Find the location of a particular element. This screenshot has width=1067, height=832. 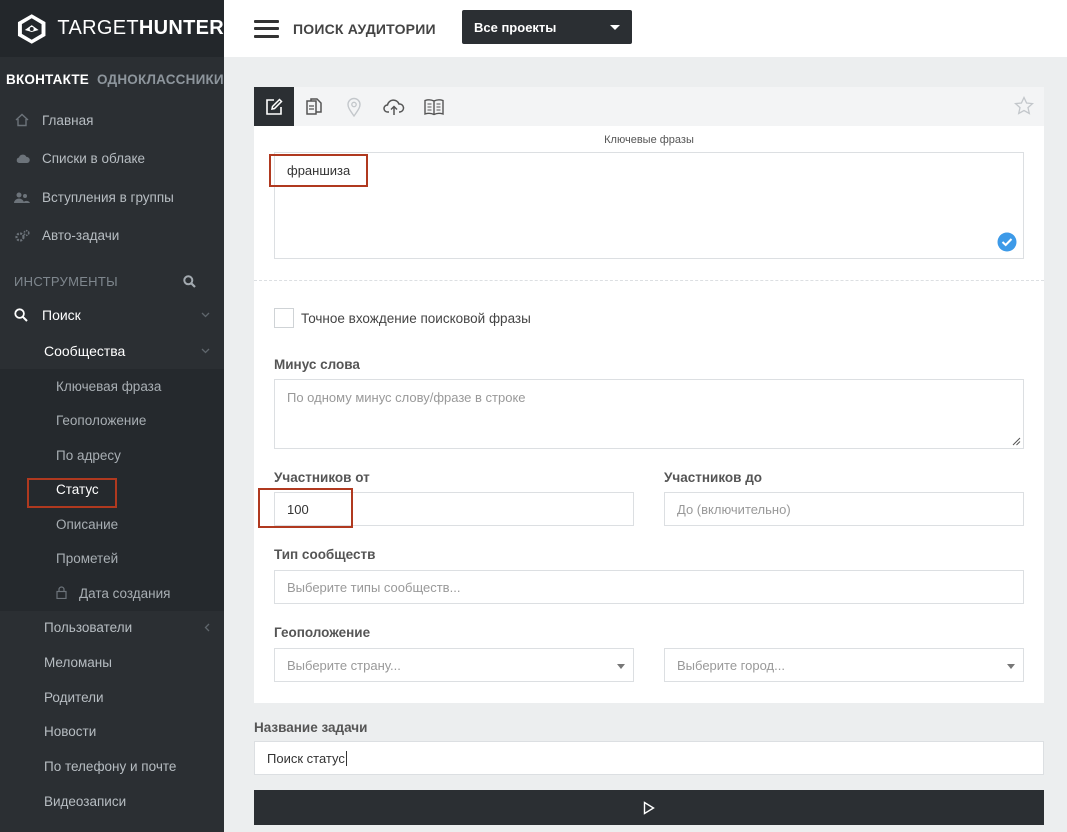

tab-book is located at coordinates (434, 106).